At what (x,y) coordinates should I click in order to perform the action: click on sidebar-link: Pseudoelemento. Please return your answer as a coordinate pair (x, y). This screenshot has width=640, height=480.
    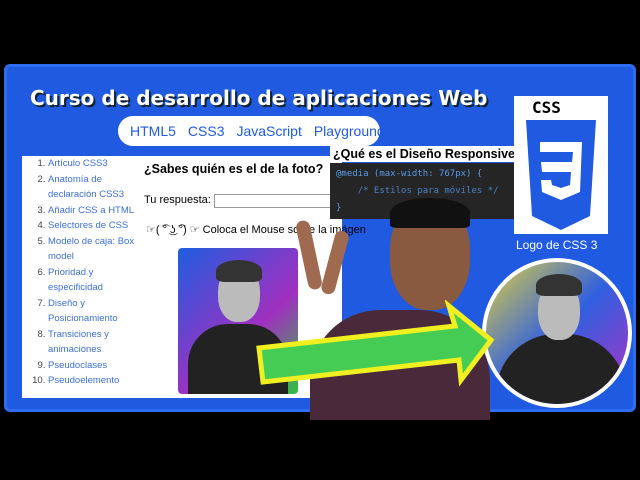
    Looking at the image, I should click on (83, 380).